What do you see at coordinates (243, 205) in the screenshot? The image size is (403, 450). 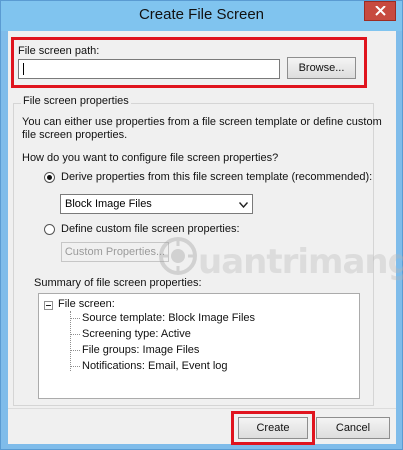 I see `chevron-down-icon` at bounding box center [243, 205].